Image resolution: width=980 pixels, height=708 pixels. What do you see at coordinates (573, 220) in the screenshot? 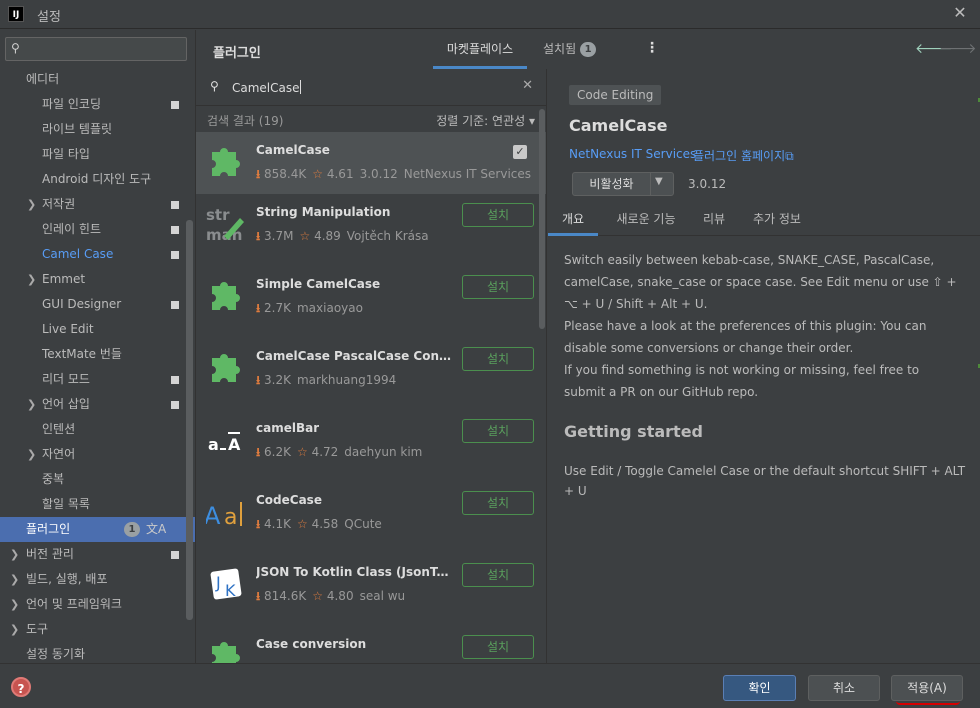
I see `tab-overview: 개요` at bounding box center [573, 220].